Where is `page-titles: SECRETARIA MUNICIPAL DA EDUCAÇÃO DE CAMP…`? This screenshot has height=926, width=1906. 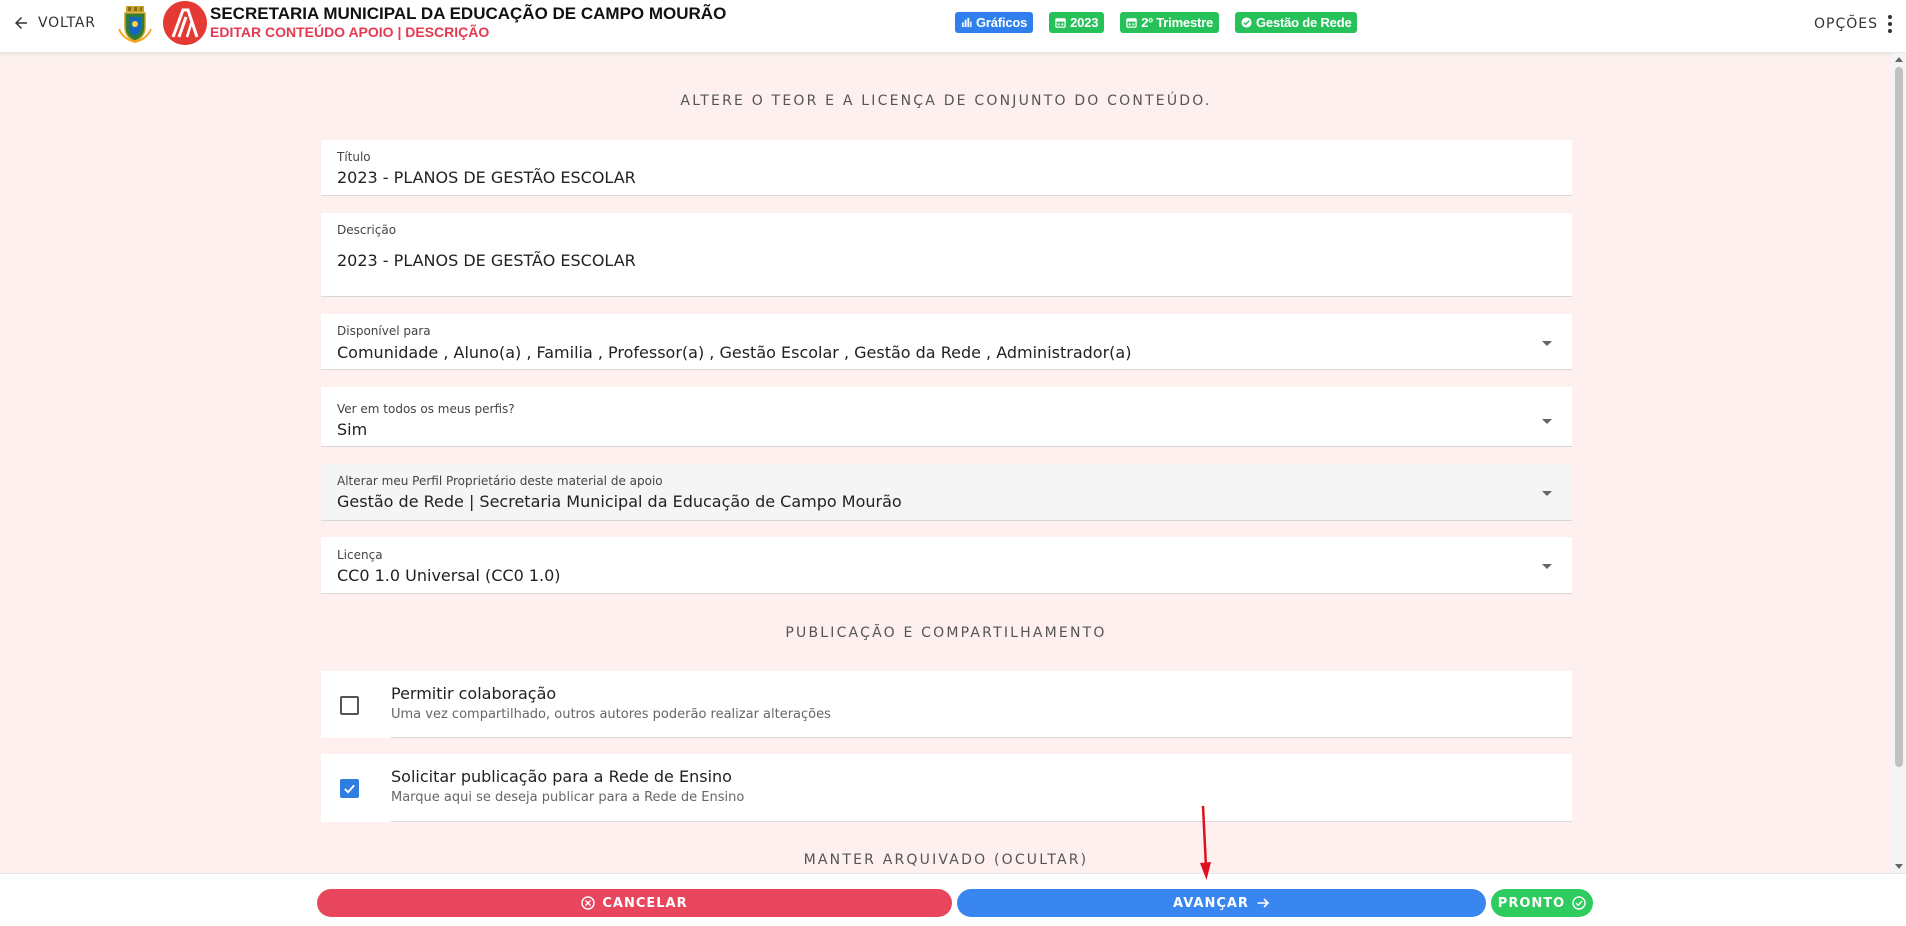 page-titles: SECRETARIA MUNICIPAL DA EDUCAÇÃO DE CAMP… is located at coordinates (468, 22).